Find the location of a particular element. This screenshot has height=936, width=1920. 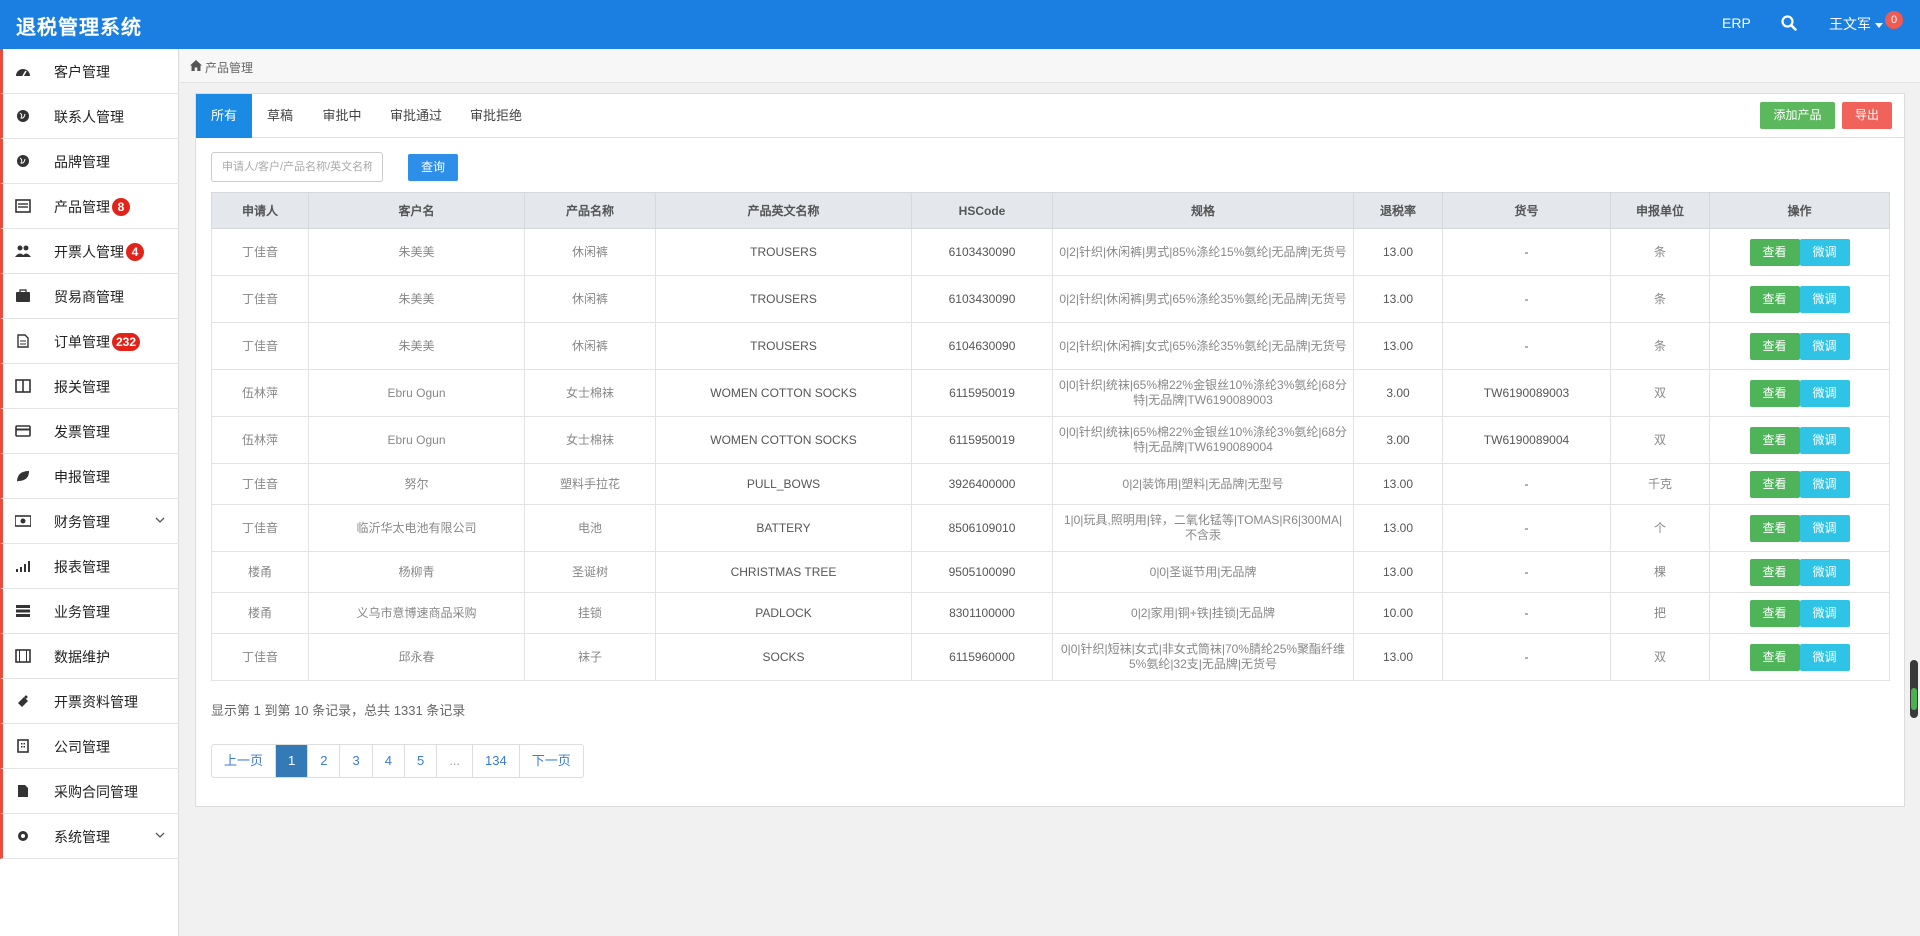

cell-product-name: 圣诞树 is located at coordinates (590, 572).